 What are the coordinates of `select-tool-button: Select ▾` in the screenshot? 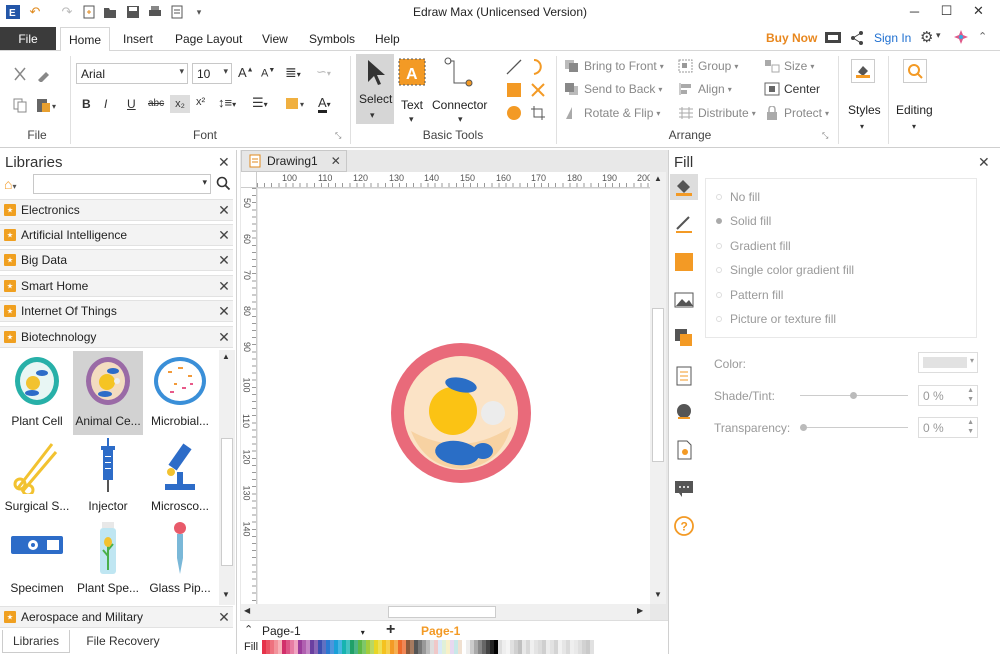 It's located at (375, 89).